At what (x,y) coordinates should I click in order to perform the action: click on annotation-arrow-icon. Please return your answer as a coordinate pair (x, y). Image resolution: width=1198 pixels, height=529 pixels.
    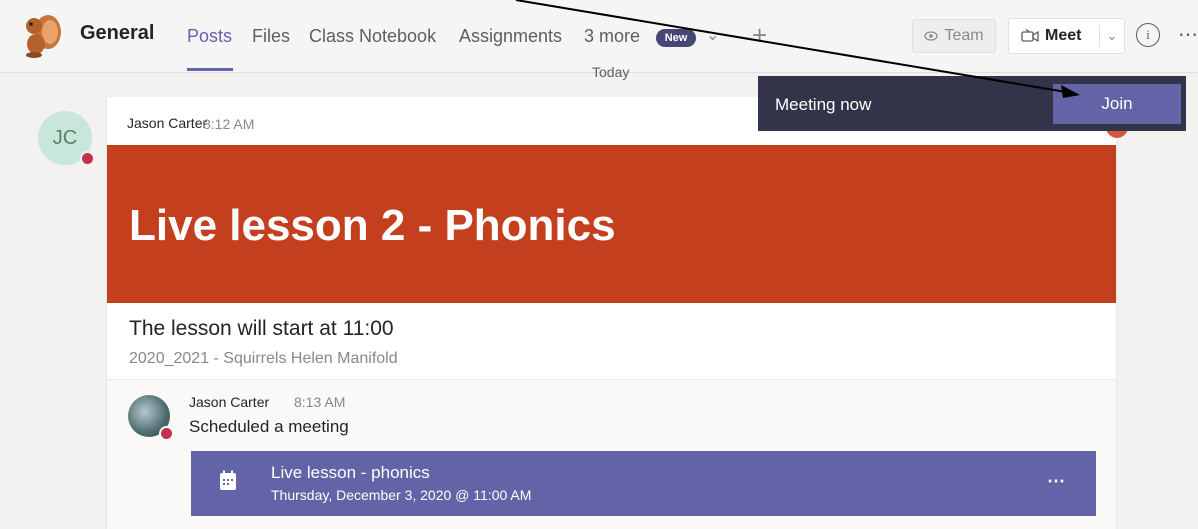
    Looking at the image, I should click on (797, 49).